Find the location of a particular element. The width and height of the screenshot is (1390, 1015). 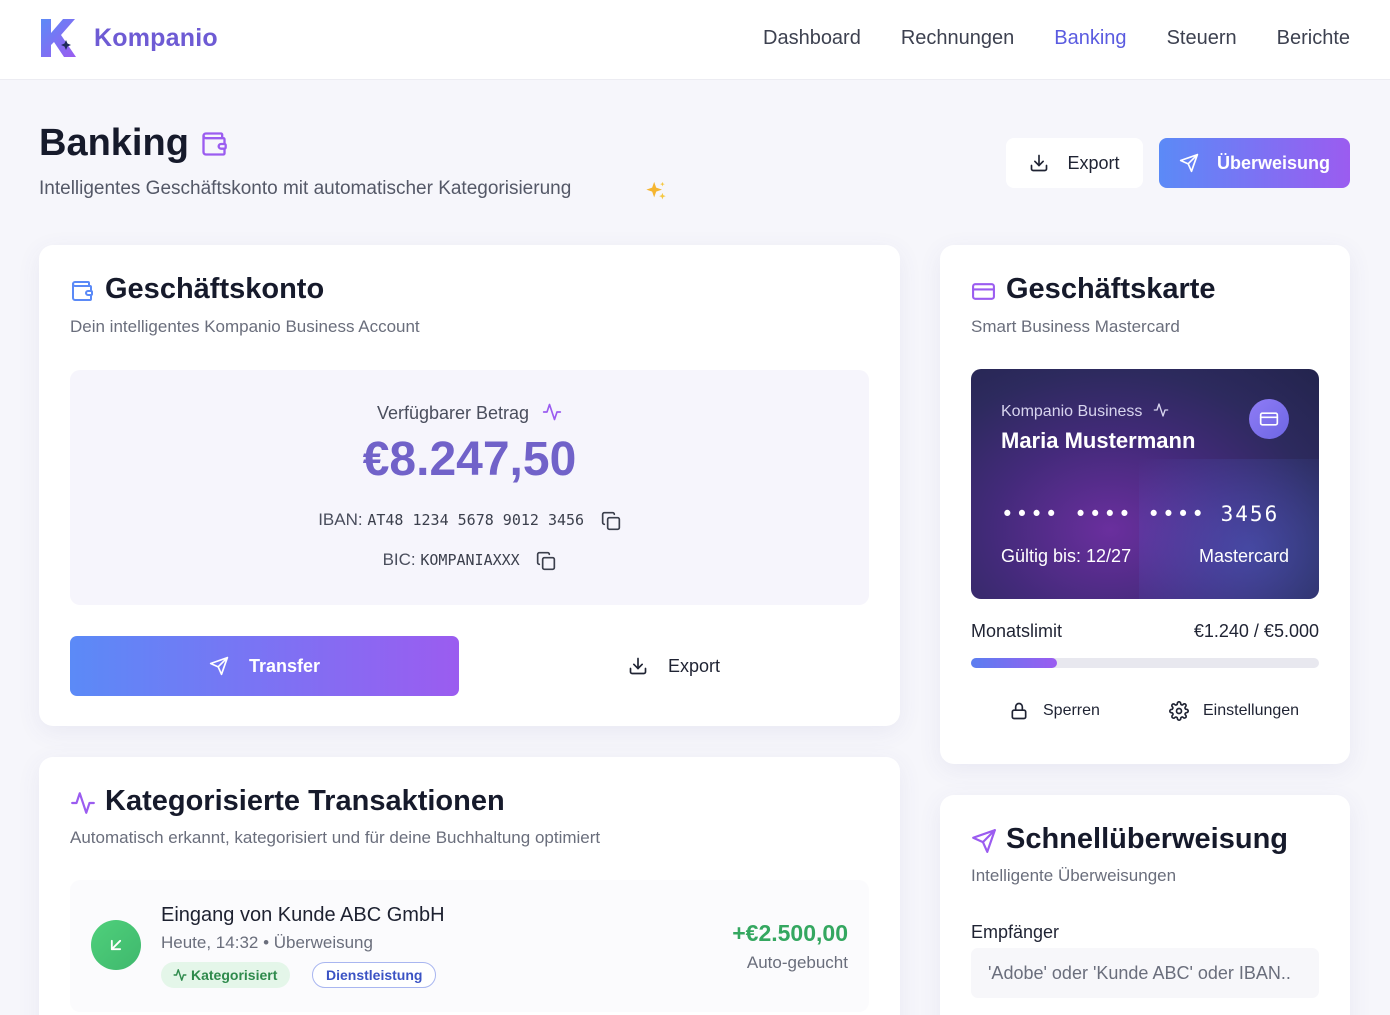

nav-rechnungen: Rechnungen is located at coordinates (957, 38).